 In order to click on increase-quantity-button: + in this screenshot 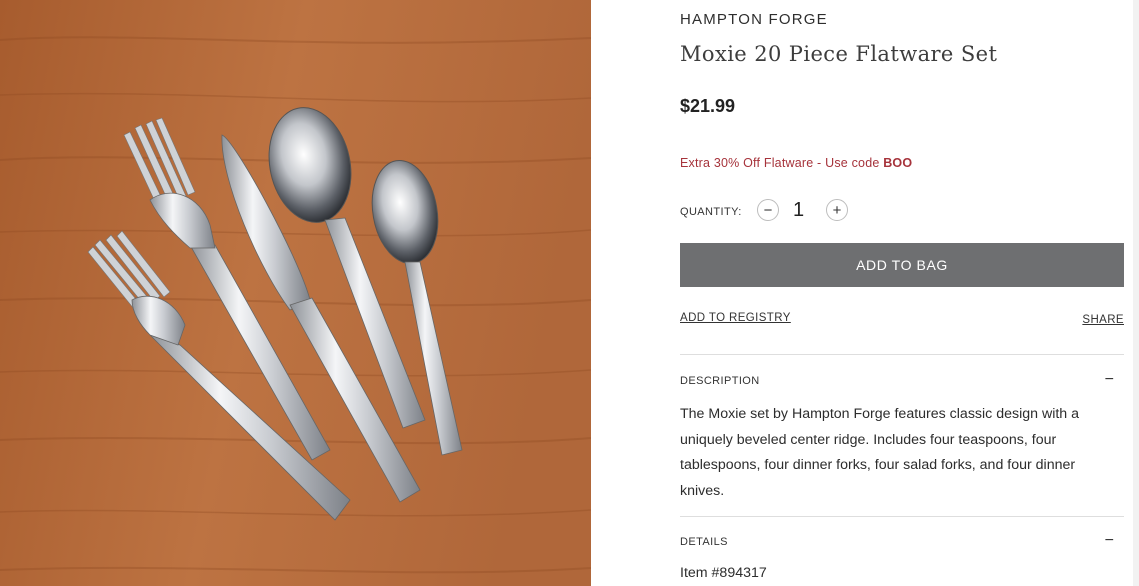, I will do `click(837, 210)`.